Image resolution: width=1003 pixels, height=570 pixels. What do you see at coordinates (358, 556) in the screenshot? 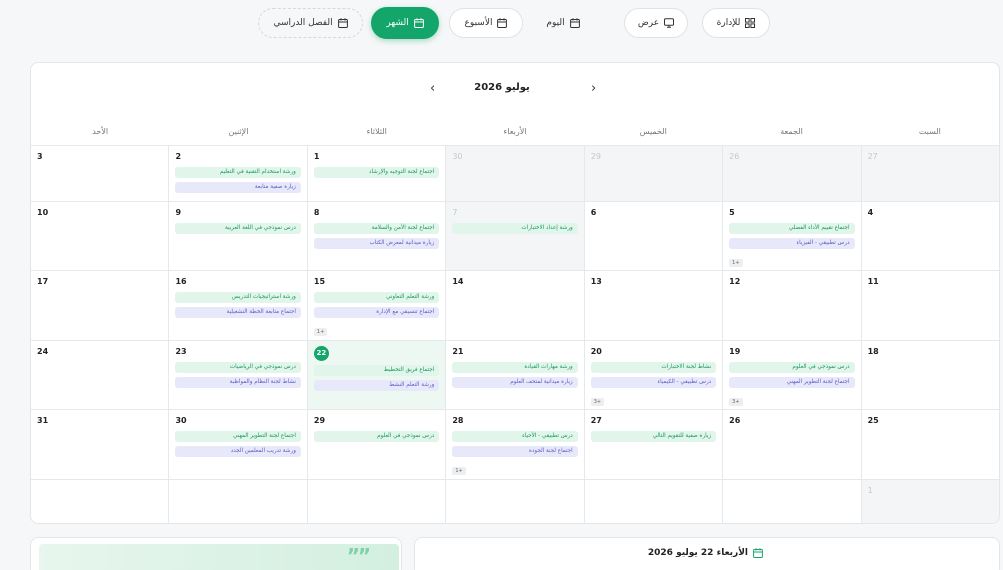
I see `quote-icon: ””` at bounding box center [358, 556].